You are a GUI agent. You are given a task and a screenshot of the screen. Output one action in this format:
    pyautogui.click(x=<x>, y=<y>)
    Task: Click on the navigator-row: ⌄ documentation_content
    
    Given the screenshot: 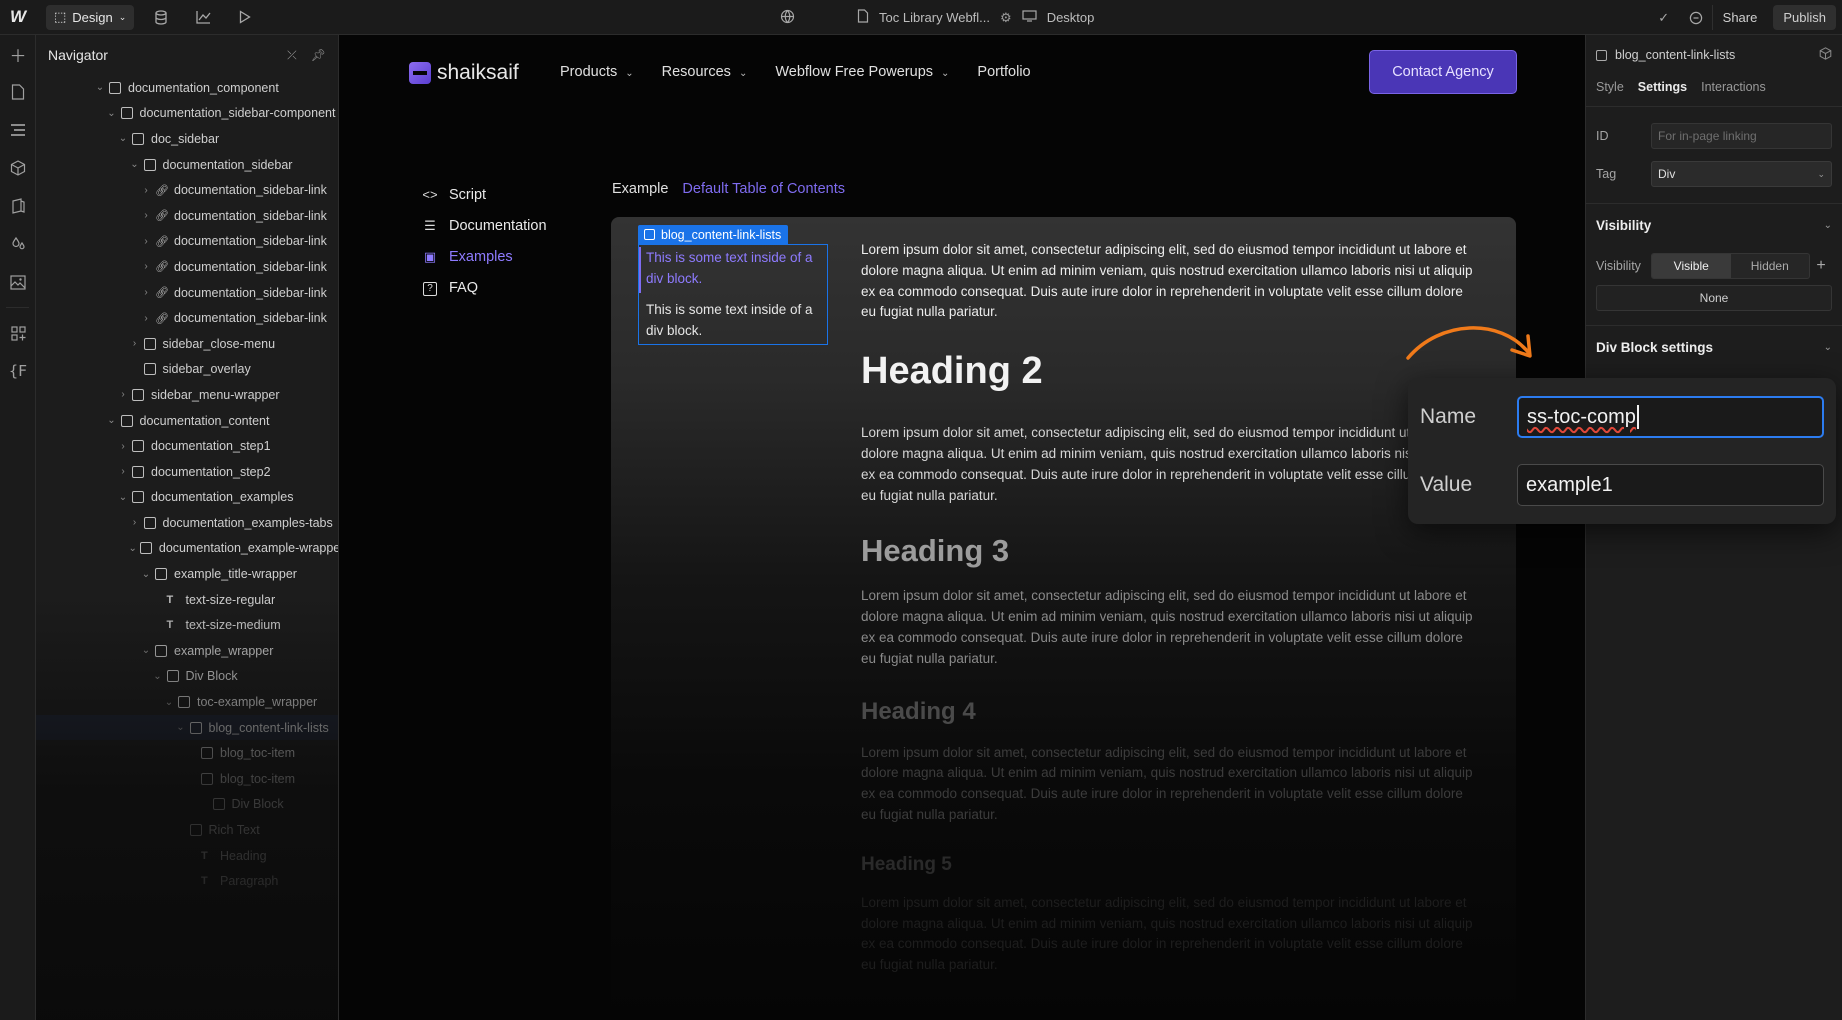 What is the action you would take?
    pyautogui.click(x=187, y=421)
    